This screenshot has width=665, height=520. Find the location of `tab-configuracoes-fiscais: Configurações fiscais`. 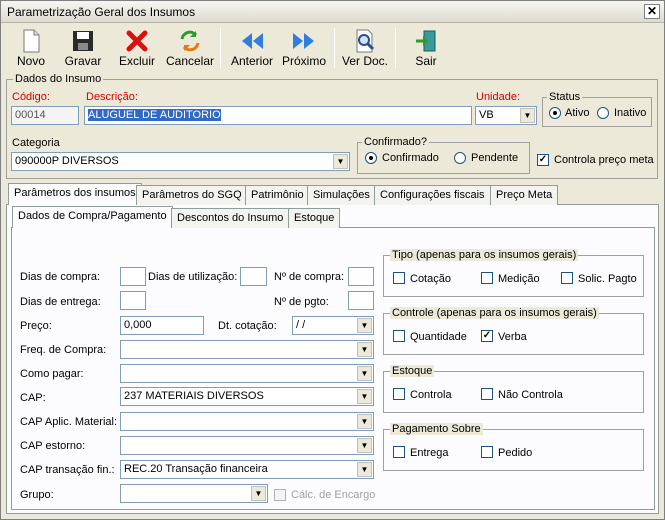

tab-configuracoes-fiscais: Configurações fiscais is located at coordinates (432, 195).